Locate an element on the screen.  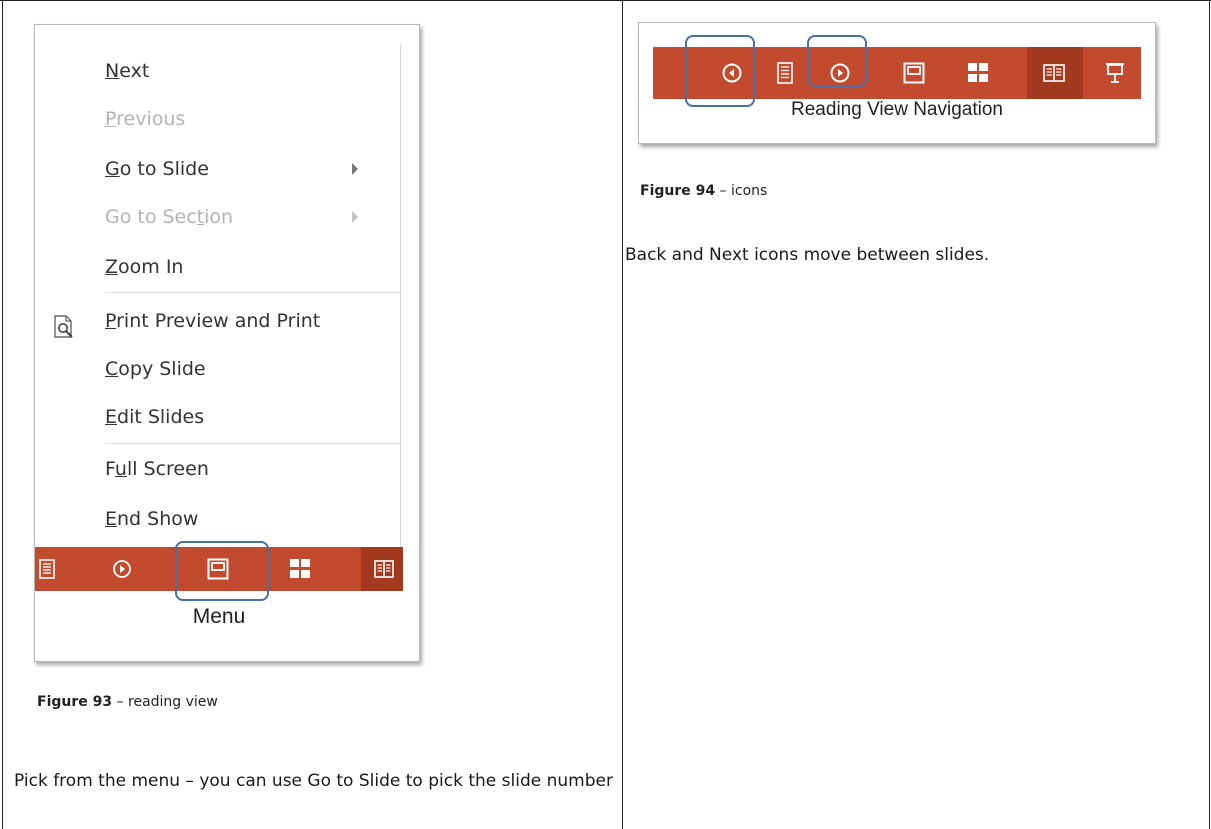
menu-item-zoom-in: Zoom In is located at coordinates (144, 267).